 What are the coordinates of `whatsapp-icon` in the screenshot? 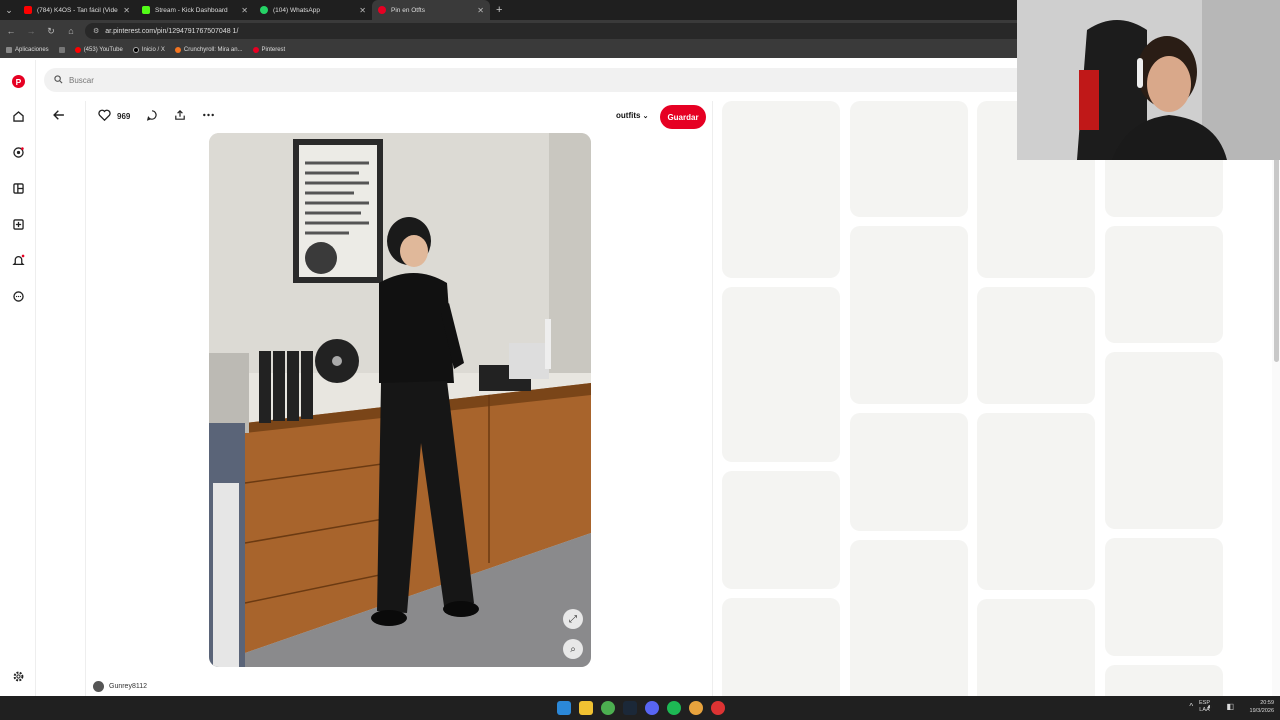 It's located at (264, 10).